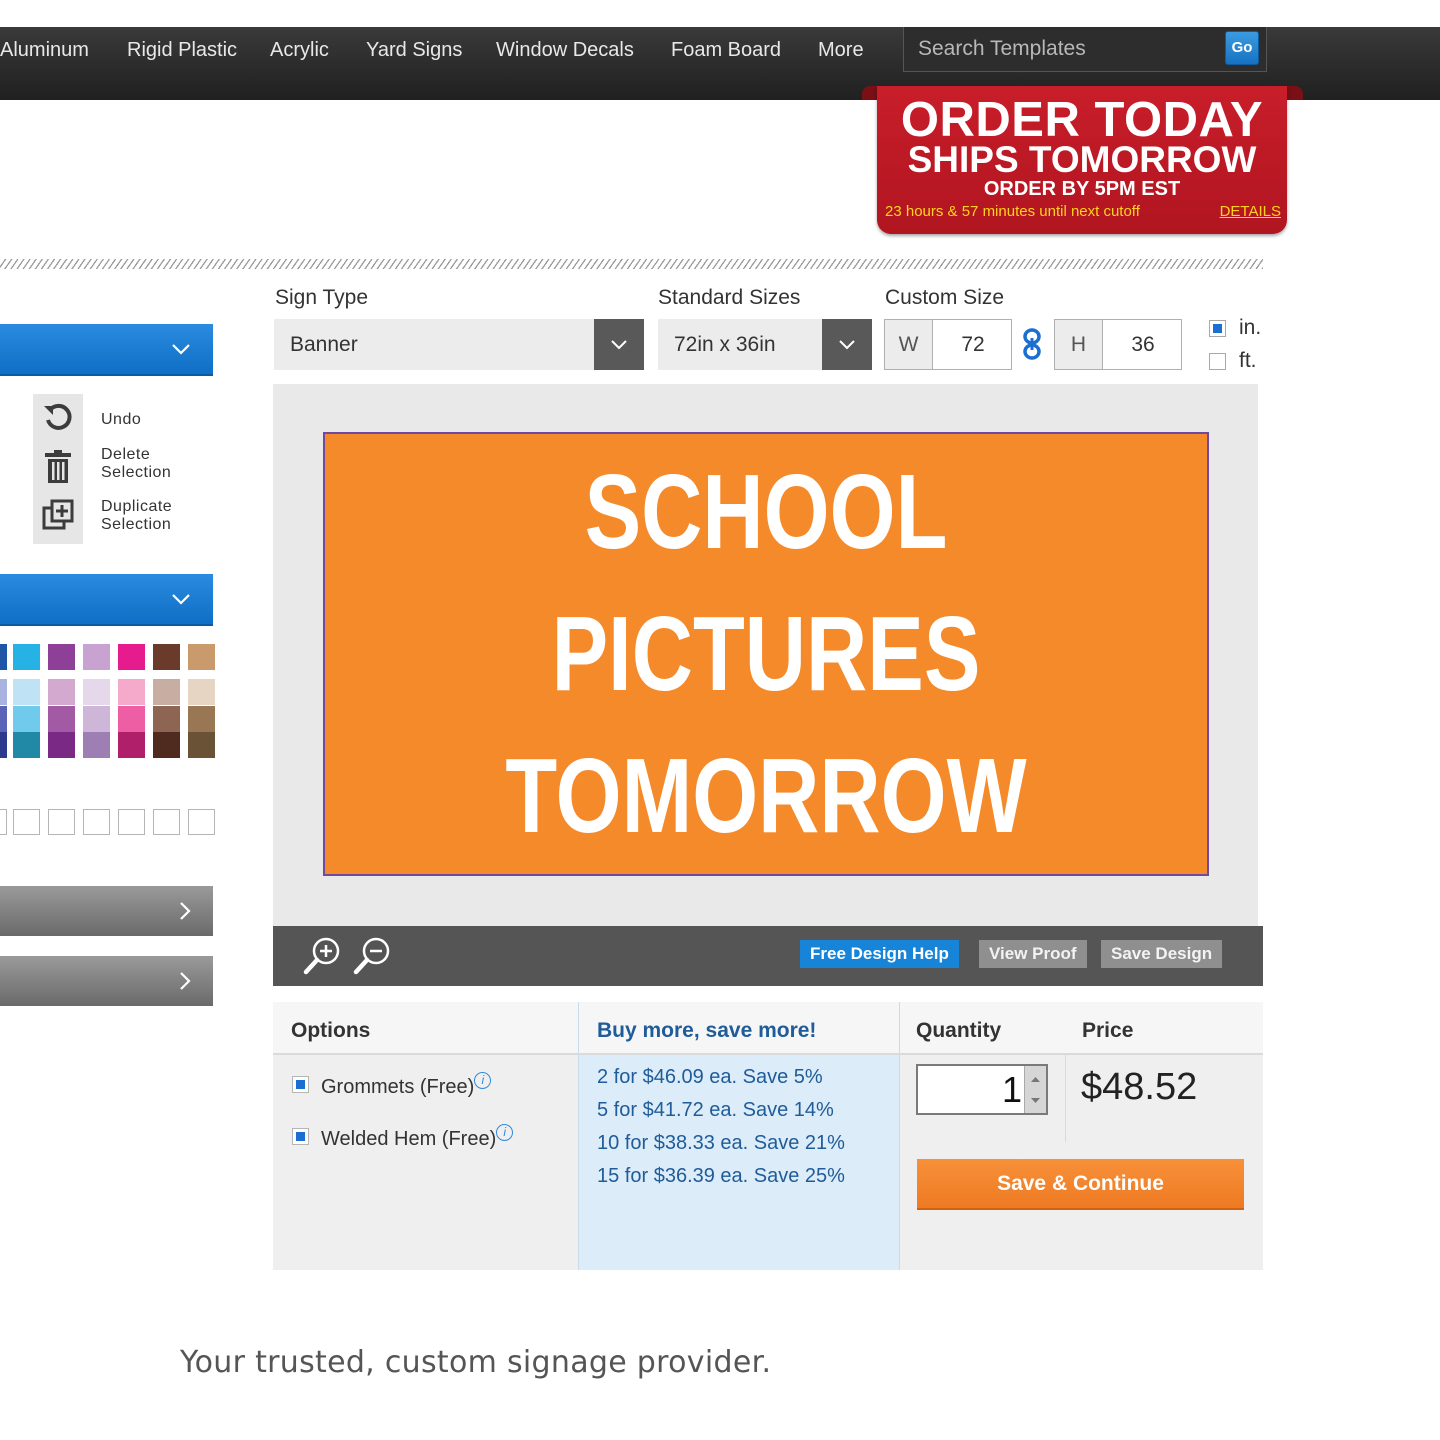 The width and height of the screenshot is (1440, 1440). I want to click on view-proof-button: View Proof, so click(1033, 954).